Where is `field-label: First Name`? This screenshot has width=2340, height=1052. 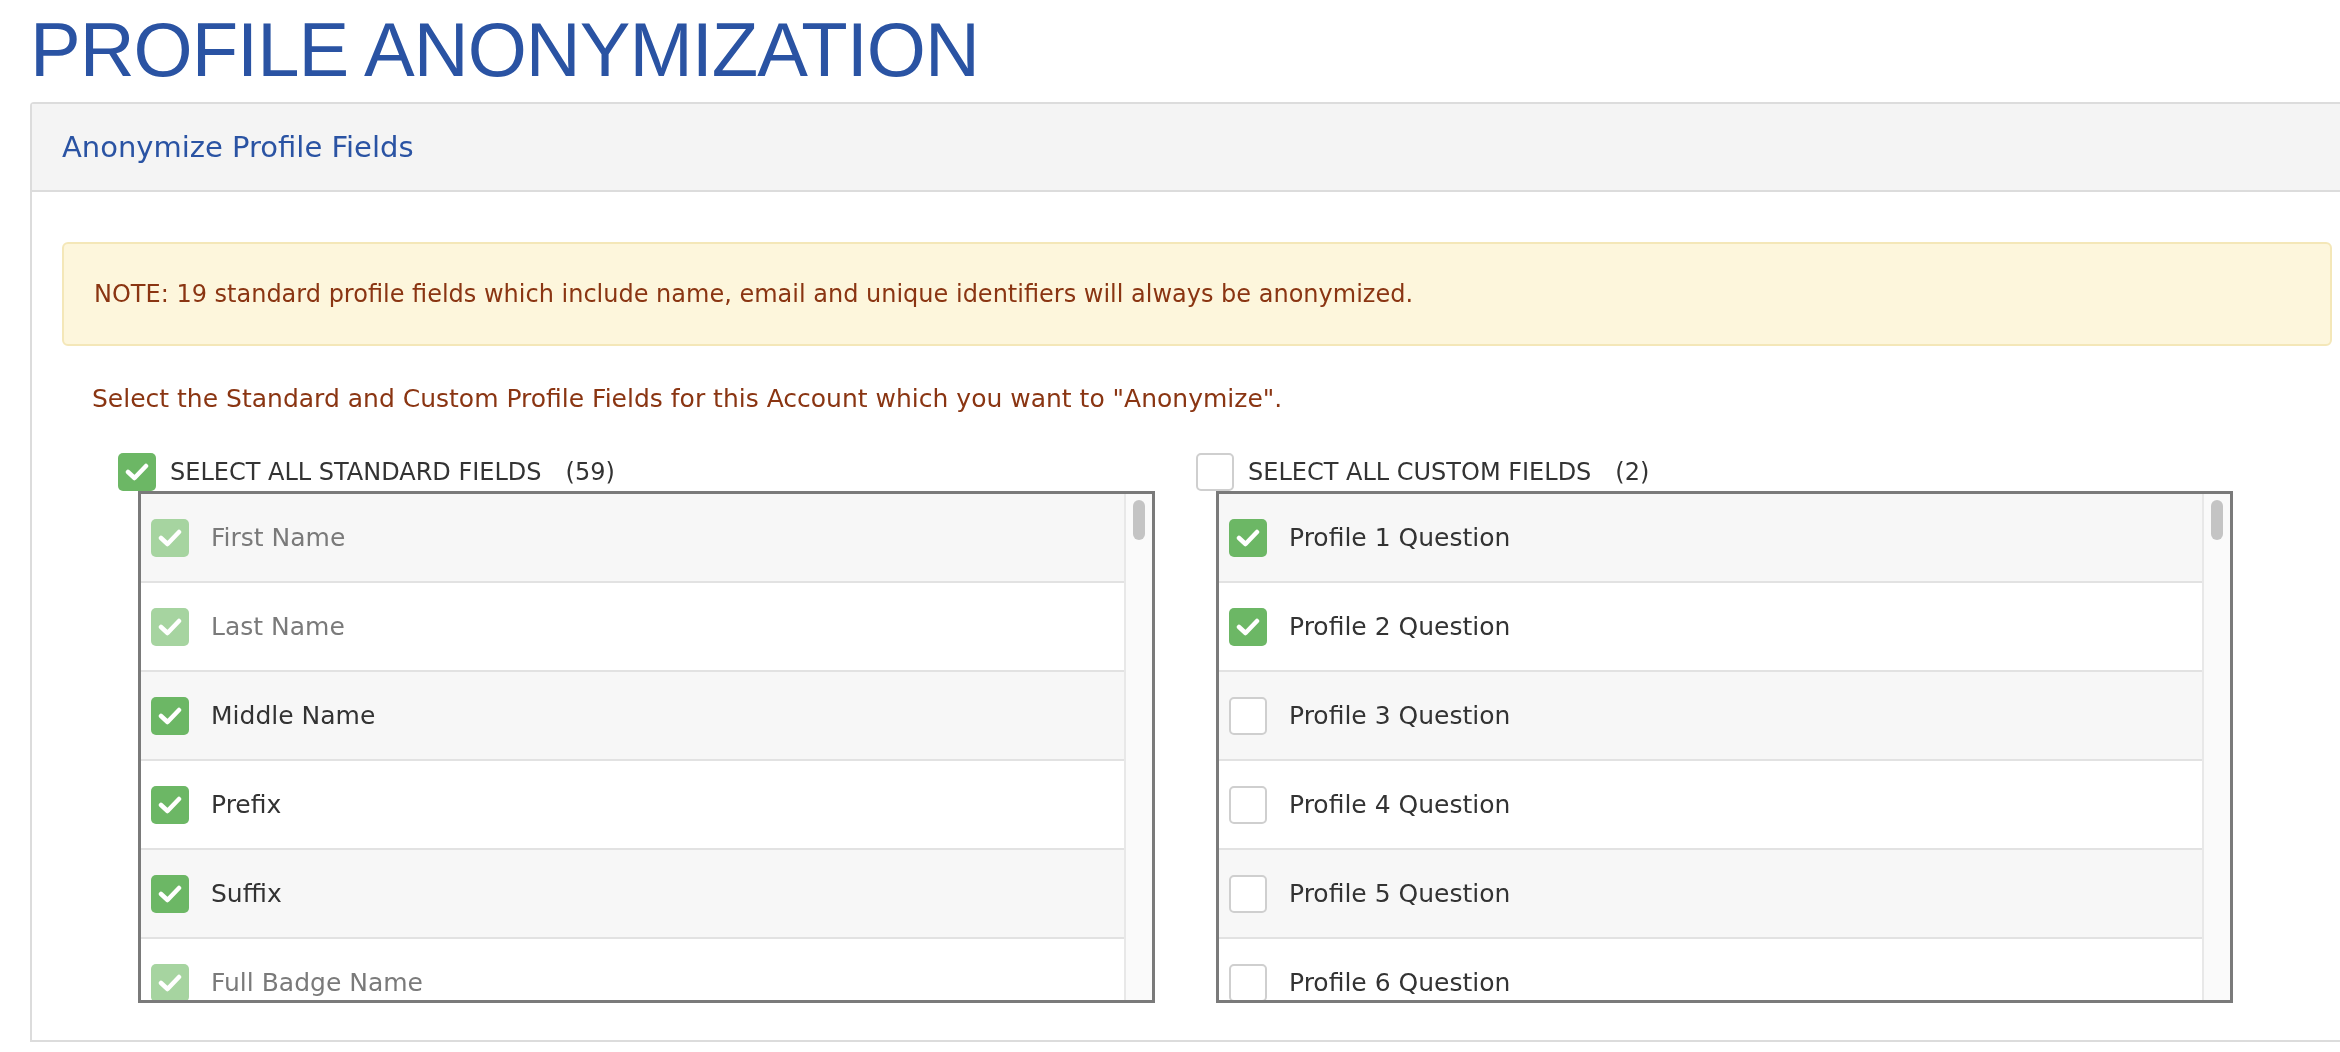
field-label: First Name is located at coordinates (278, 537).